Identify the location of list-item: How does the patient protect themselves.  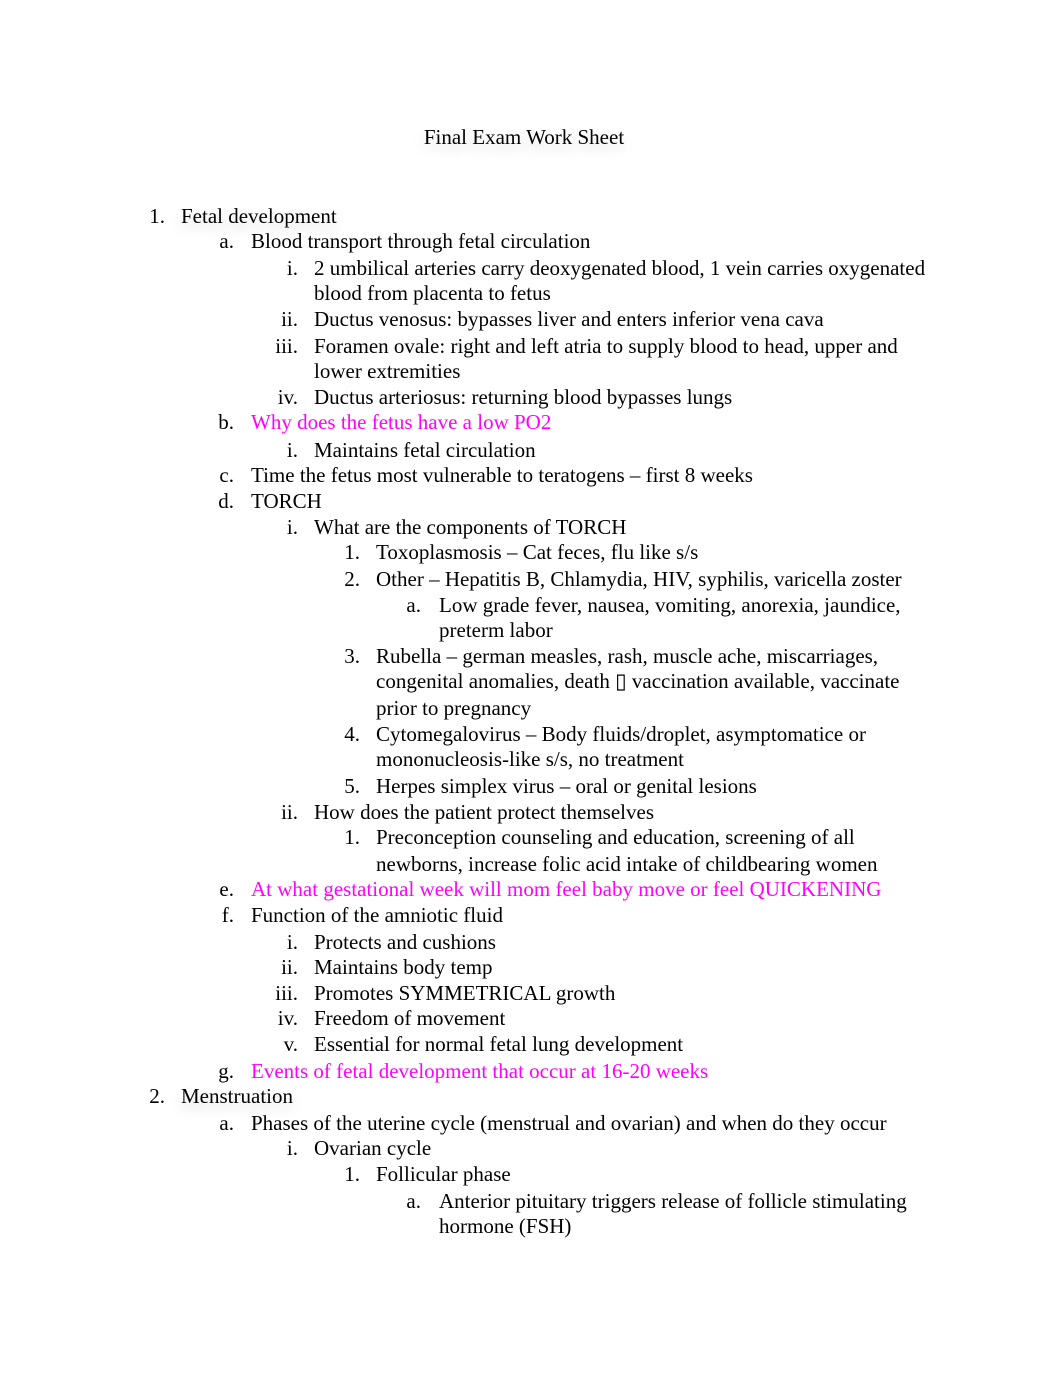
(484, 812).